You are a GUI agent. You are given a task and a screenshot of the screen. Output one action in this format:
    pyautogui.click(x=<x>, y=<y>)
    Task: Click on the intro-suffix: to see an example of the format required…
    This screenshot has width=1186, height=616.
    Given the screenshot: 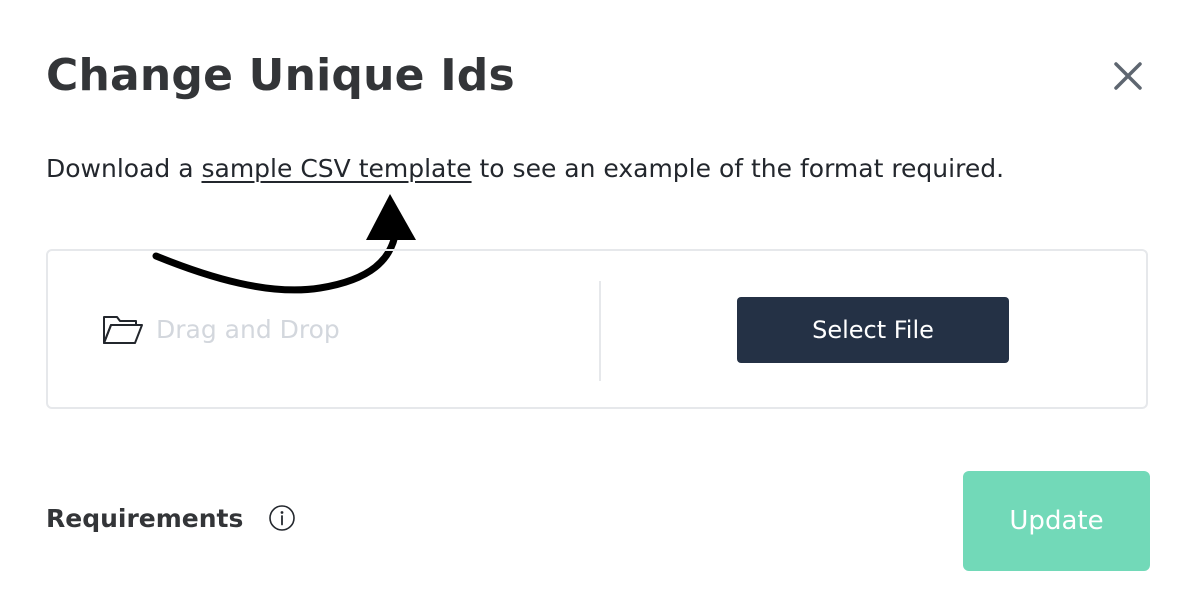 What is the action you would take?
    pyautogui.click(x=738, y=168)
    